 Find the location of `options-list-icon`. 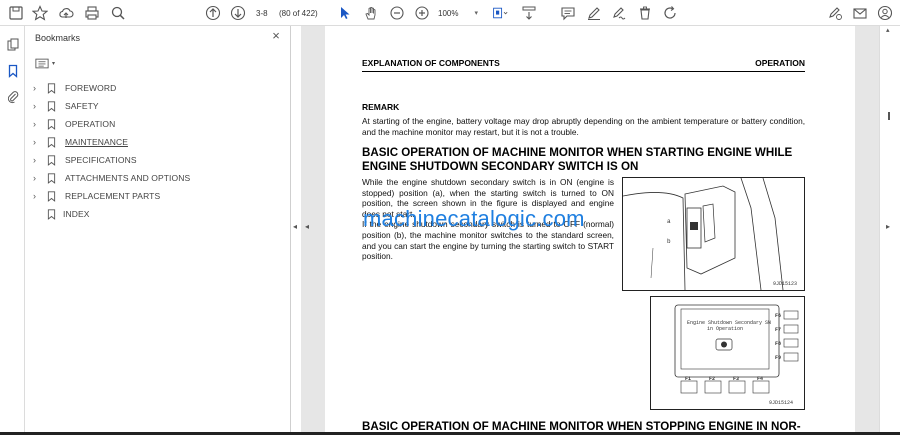

options-list-icon is located at coordinates (42, 63).